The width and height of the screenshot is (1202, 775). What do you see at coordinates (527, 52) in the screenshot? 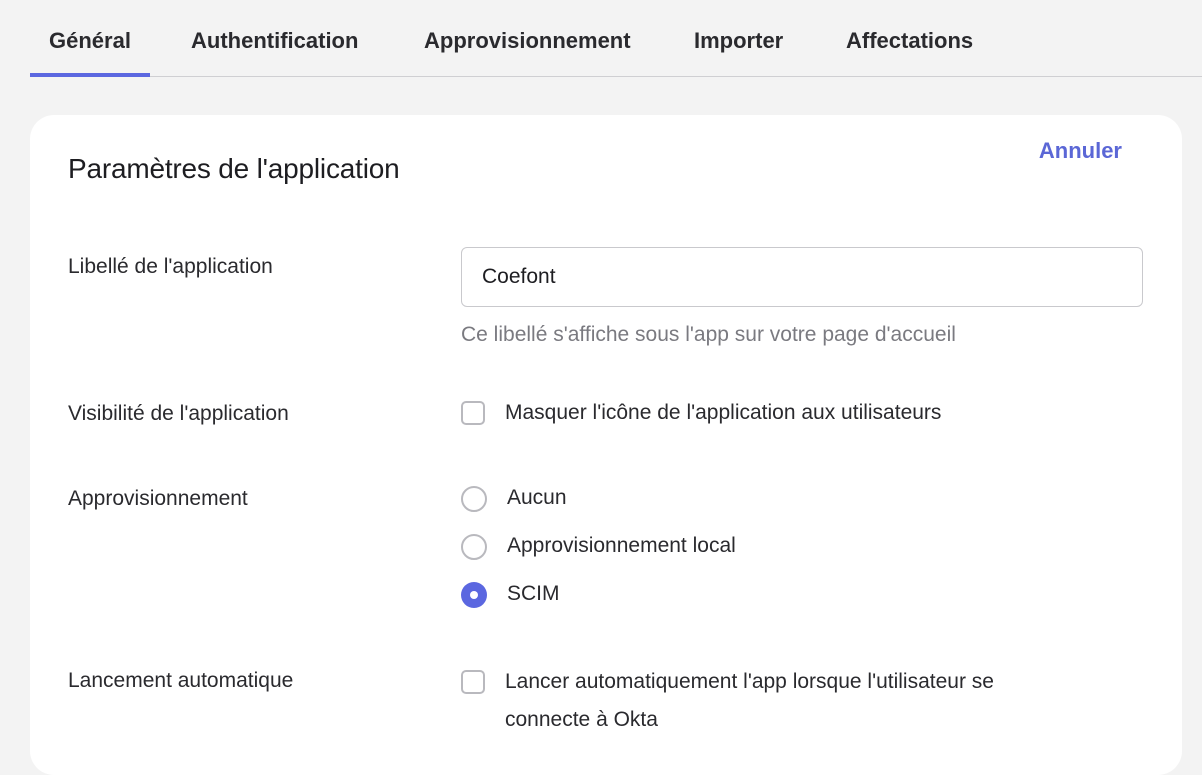
I see `tab-approvisionnement: Approvisionnement` at bounding box center [527, 52].